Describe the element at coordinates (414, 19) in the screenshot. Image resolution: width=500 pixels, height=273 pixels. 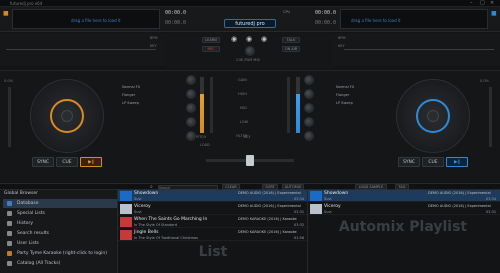
I see `waveform-right: drag a file here to load it` at that location.